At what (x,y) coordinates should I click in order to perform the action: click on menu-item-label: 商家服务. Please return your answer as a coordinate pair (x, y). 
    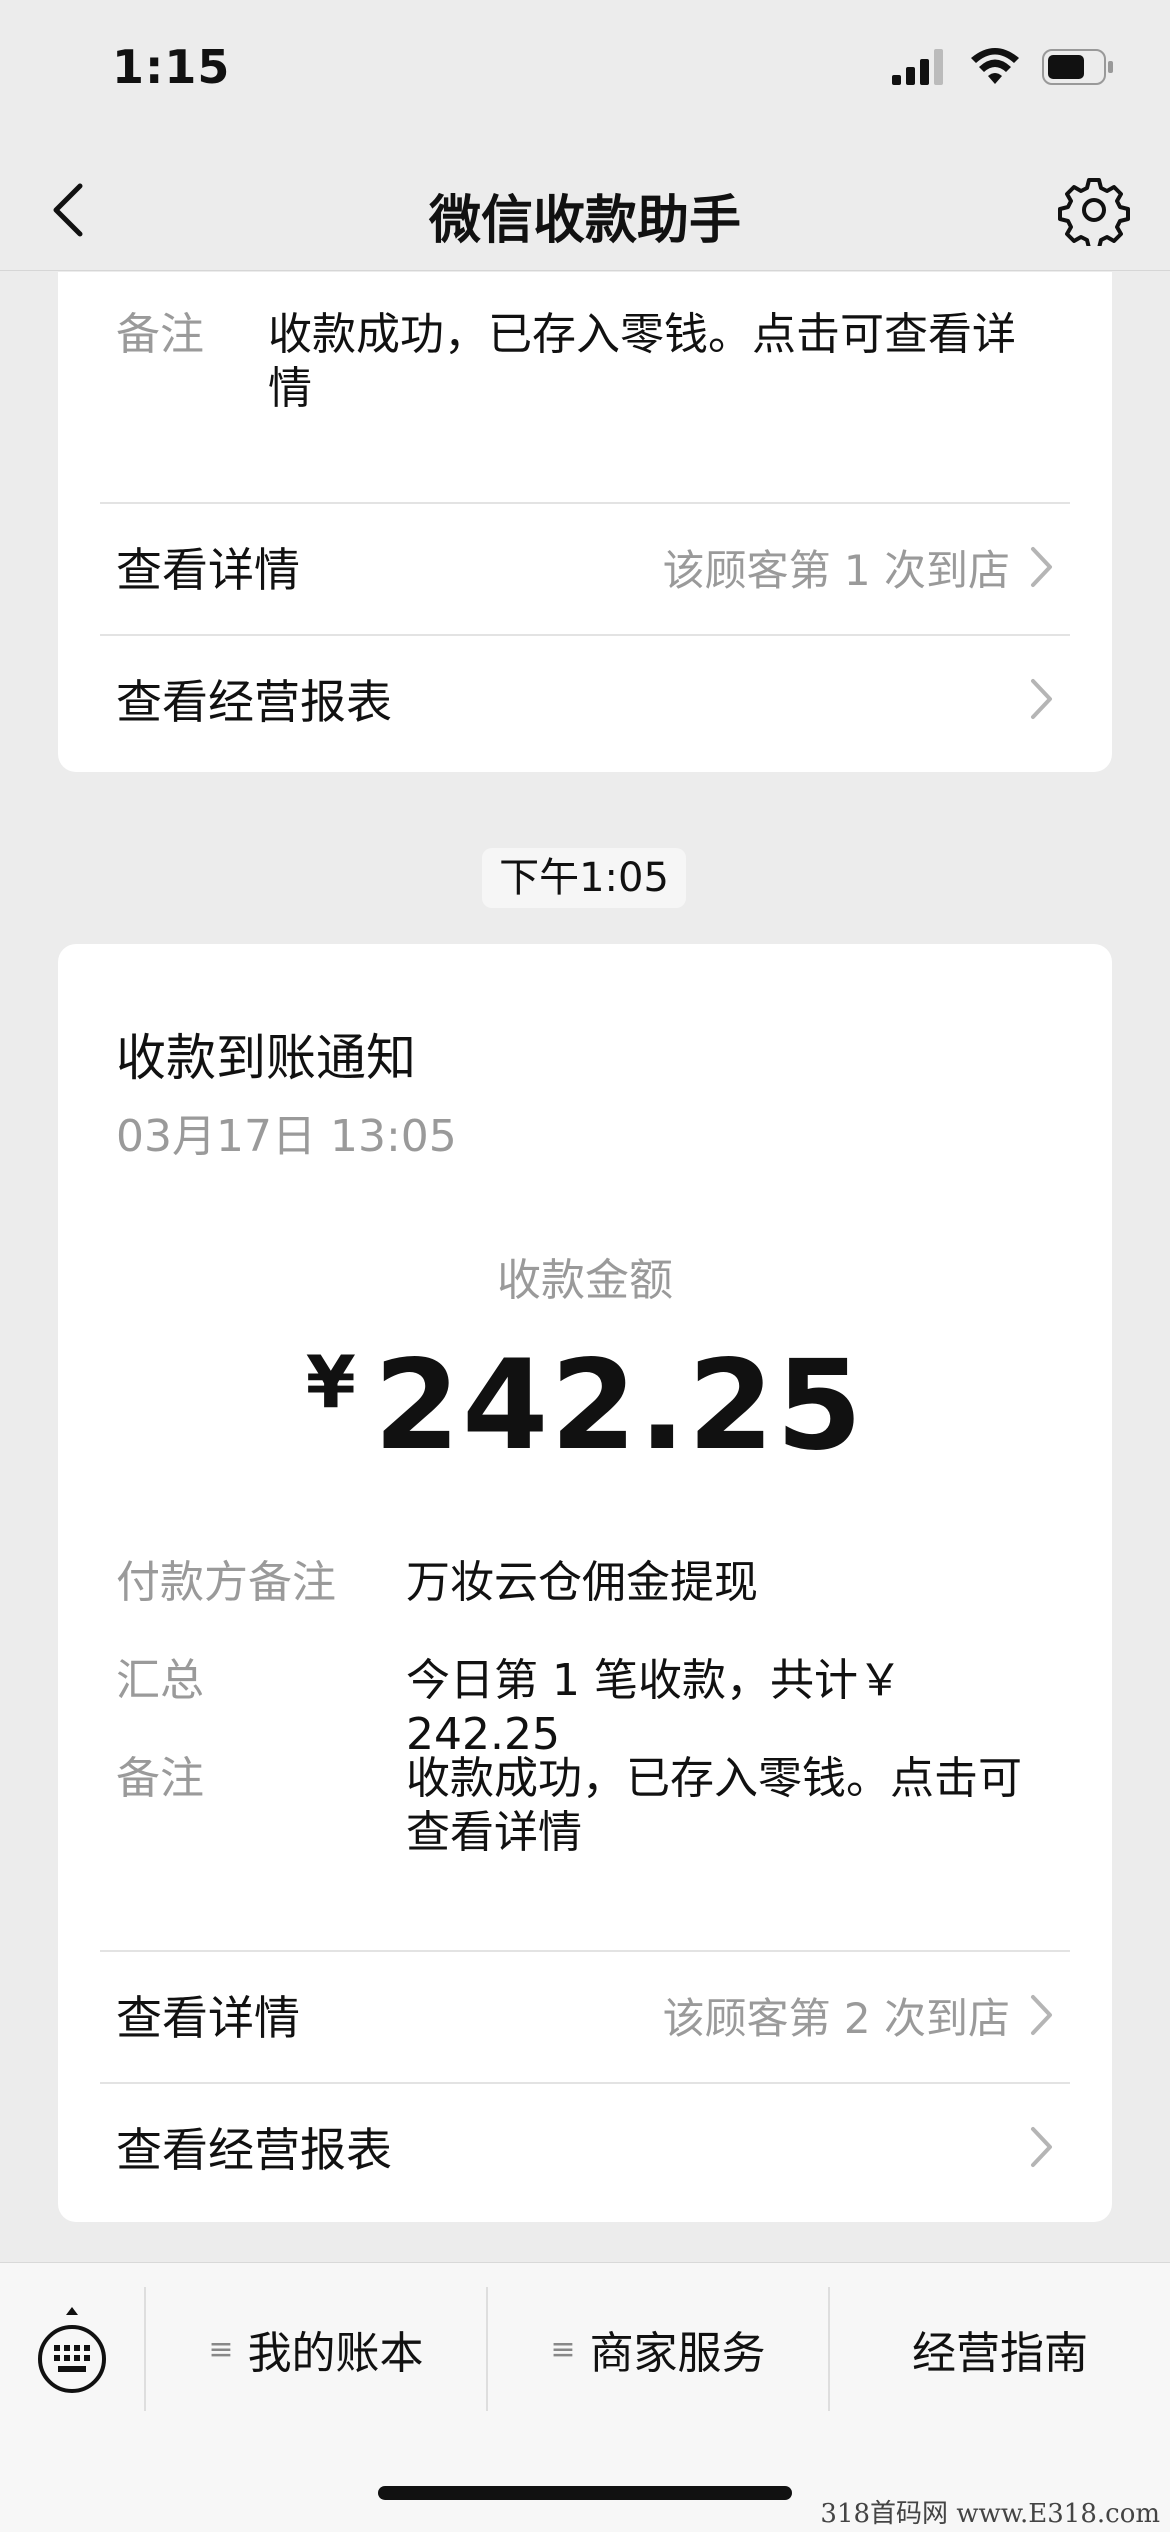
    Looking at the image, I should click on (677, 2353).